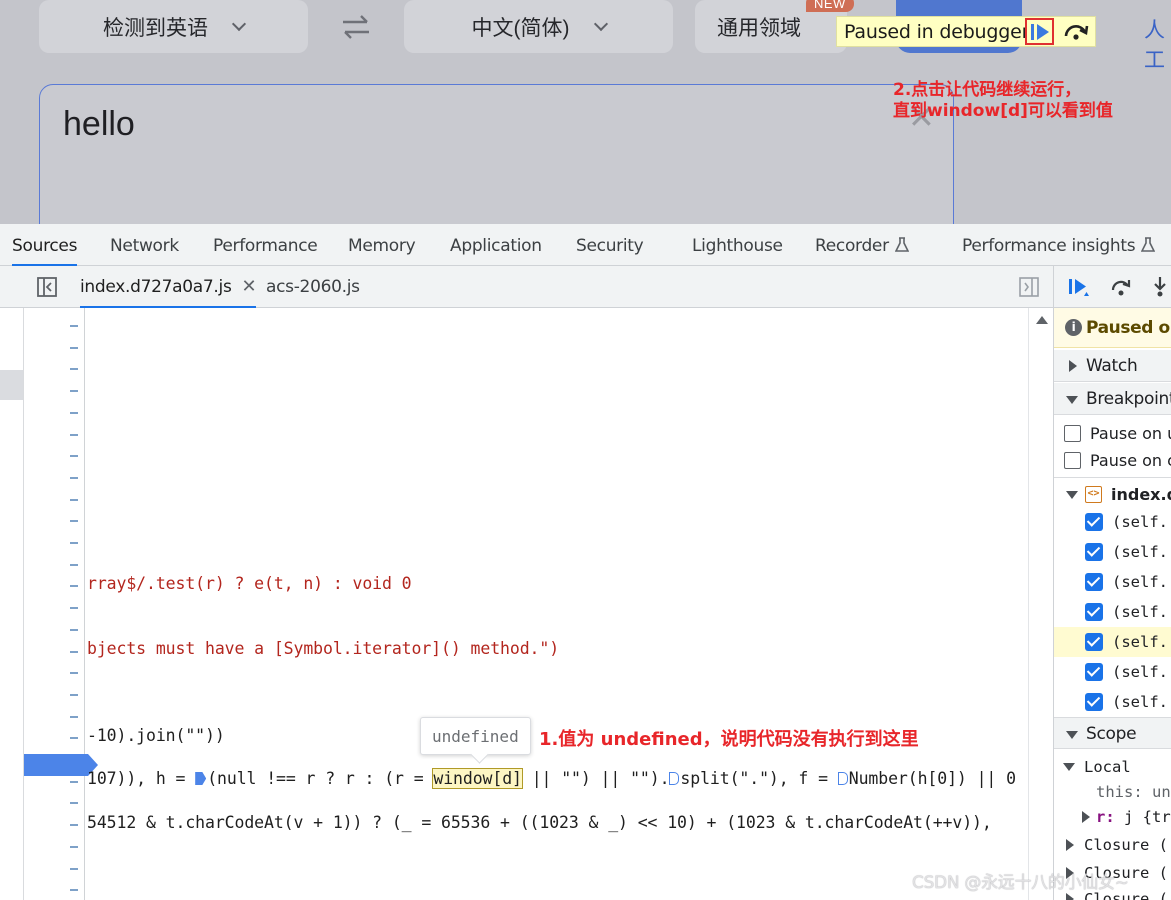 The width and height of the screenshot is (1171, 900). What do you see at coordinates (1079, 288) in the screenshot?
I see `resume-icon` at bounding box center [1079, 288].